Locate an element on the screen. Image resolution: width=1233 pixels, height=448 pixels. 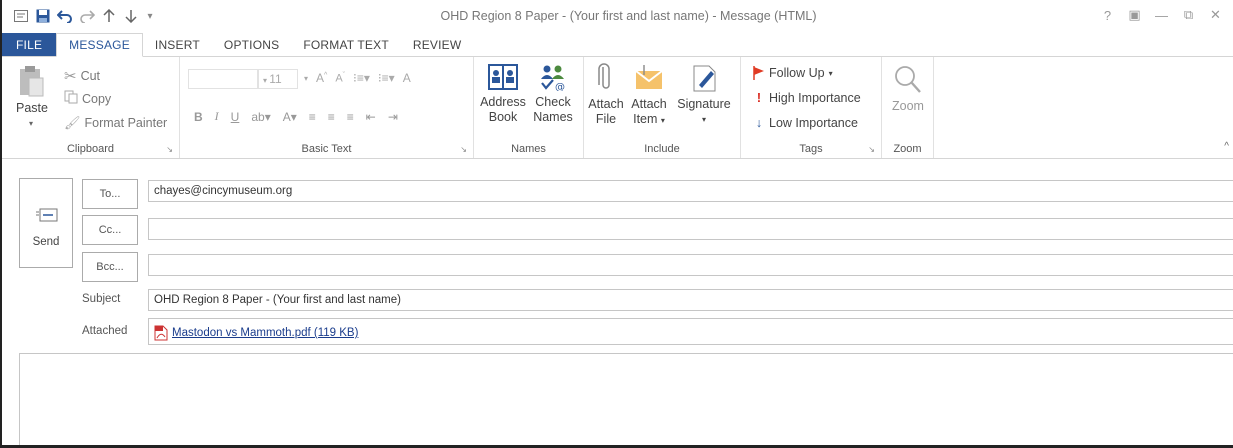
format-painter-button: 🖌 Format Painter is located at coordinates (115, 123).